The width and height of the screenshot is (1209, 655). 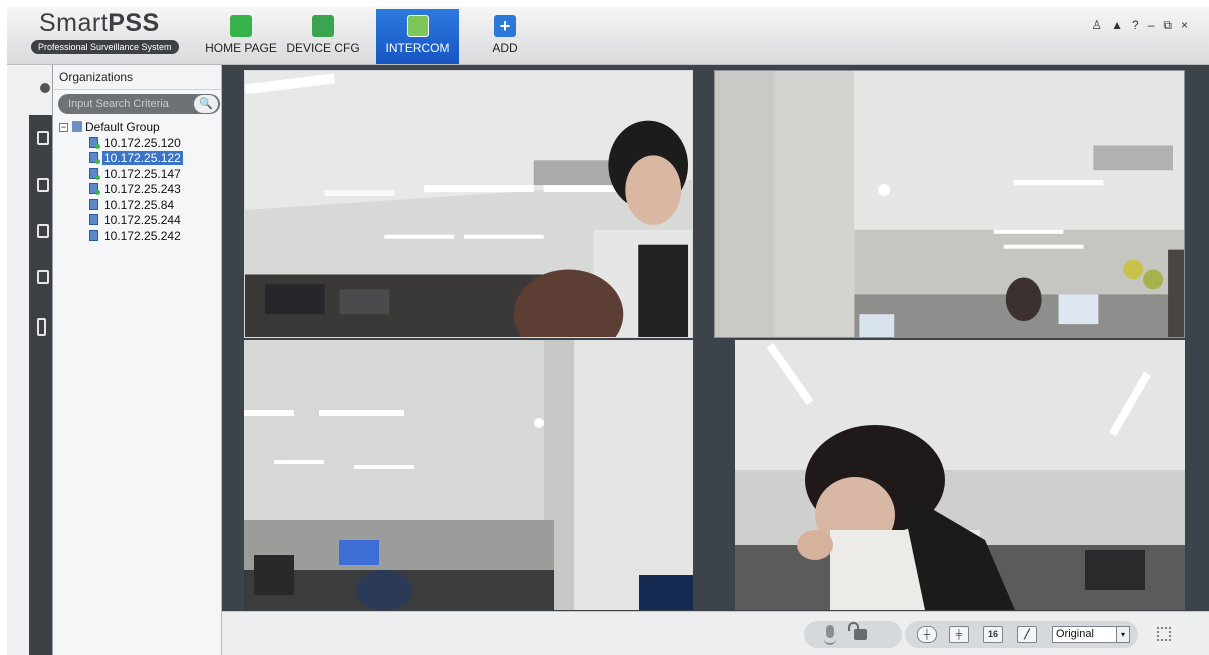 I want to click on nav-add-label: ADD, so click(x=505, y=48).